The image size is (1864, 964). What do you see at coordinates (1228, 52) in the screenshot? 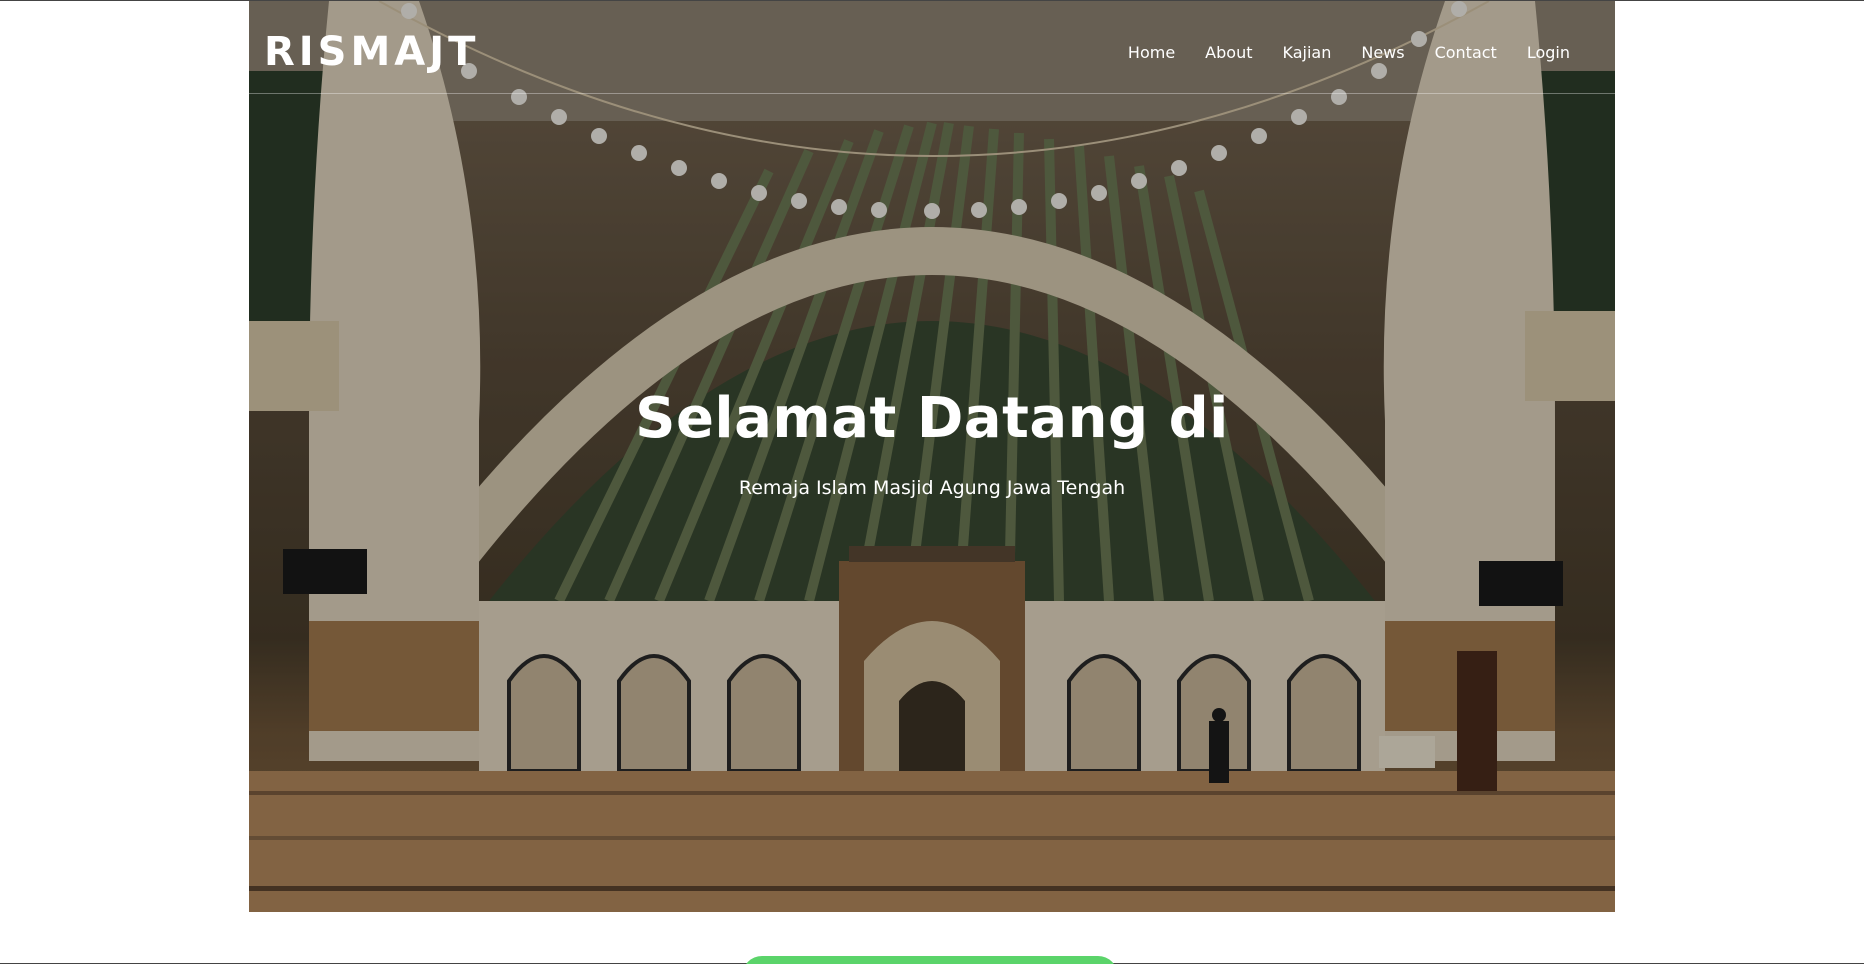
I see `nav-about: About` at bounding box center [1228, 52].